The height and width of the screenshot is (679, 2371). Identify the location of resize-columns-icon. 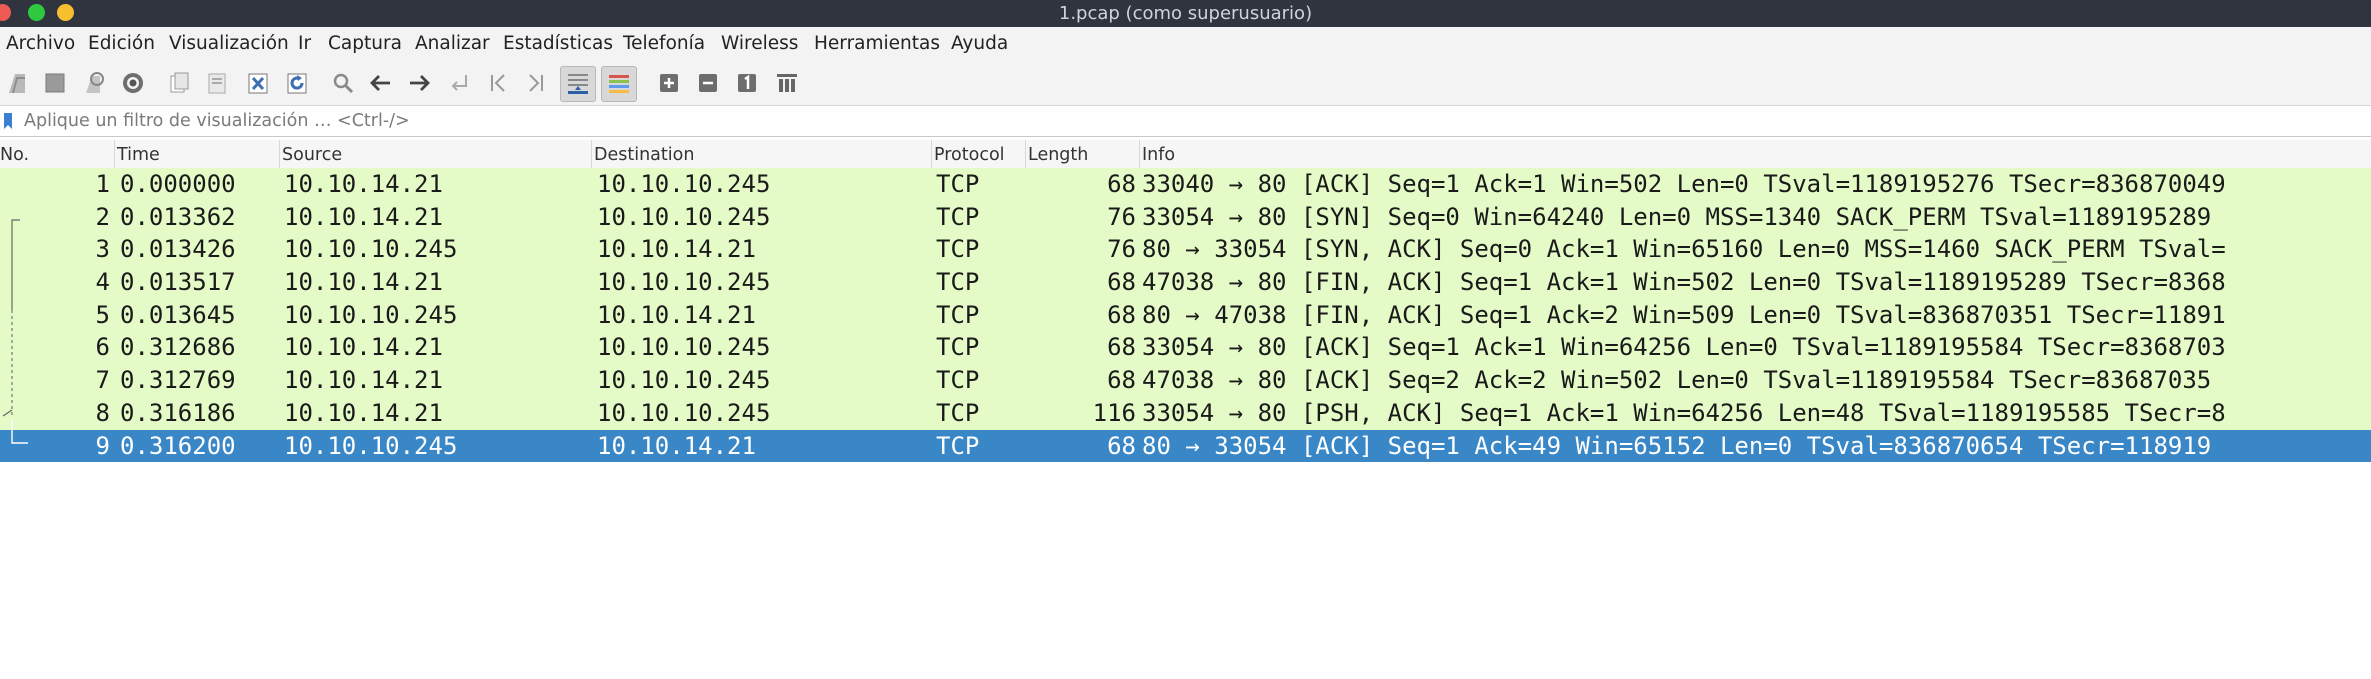
(787, 83).